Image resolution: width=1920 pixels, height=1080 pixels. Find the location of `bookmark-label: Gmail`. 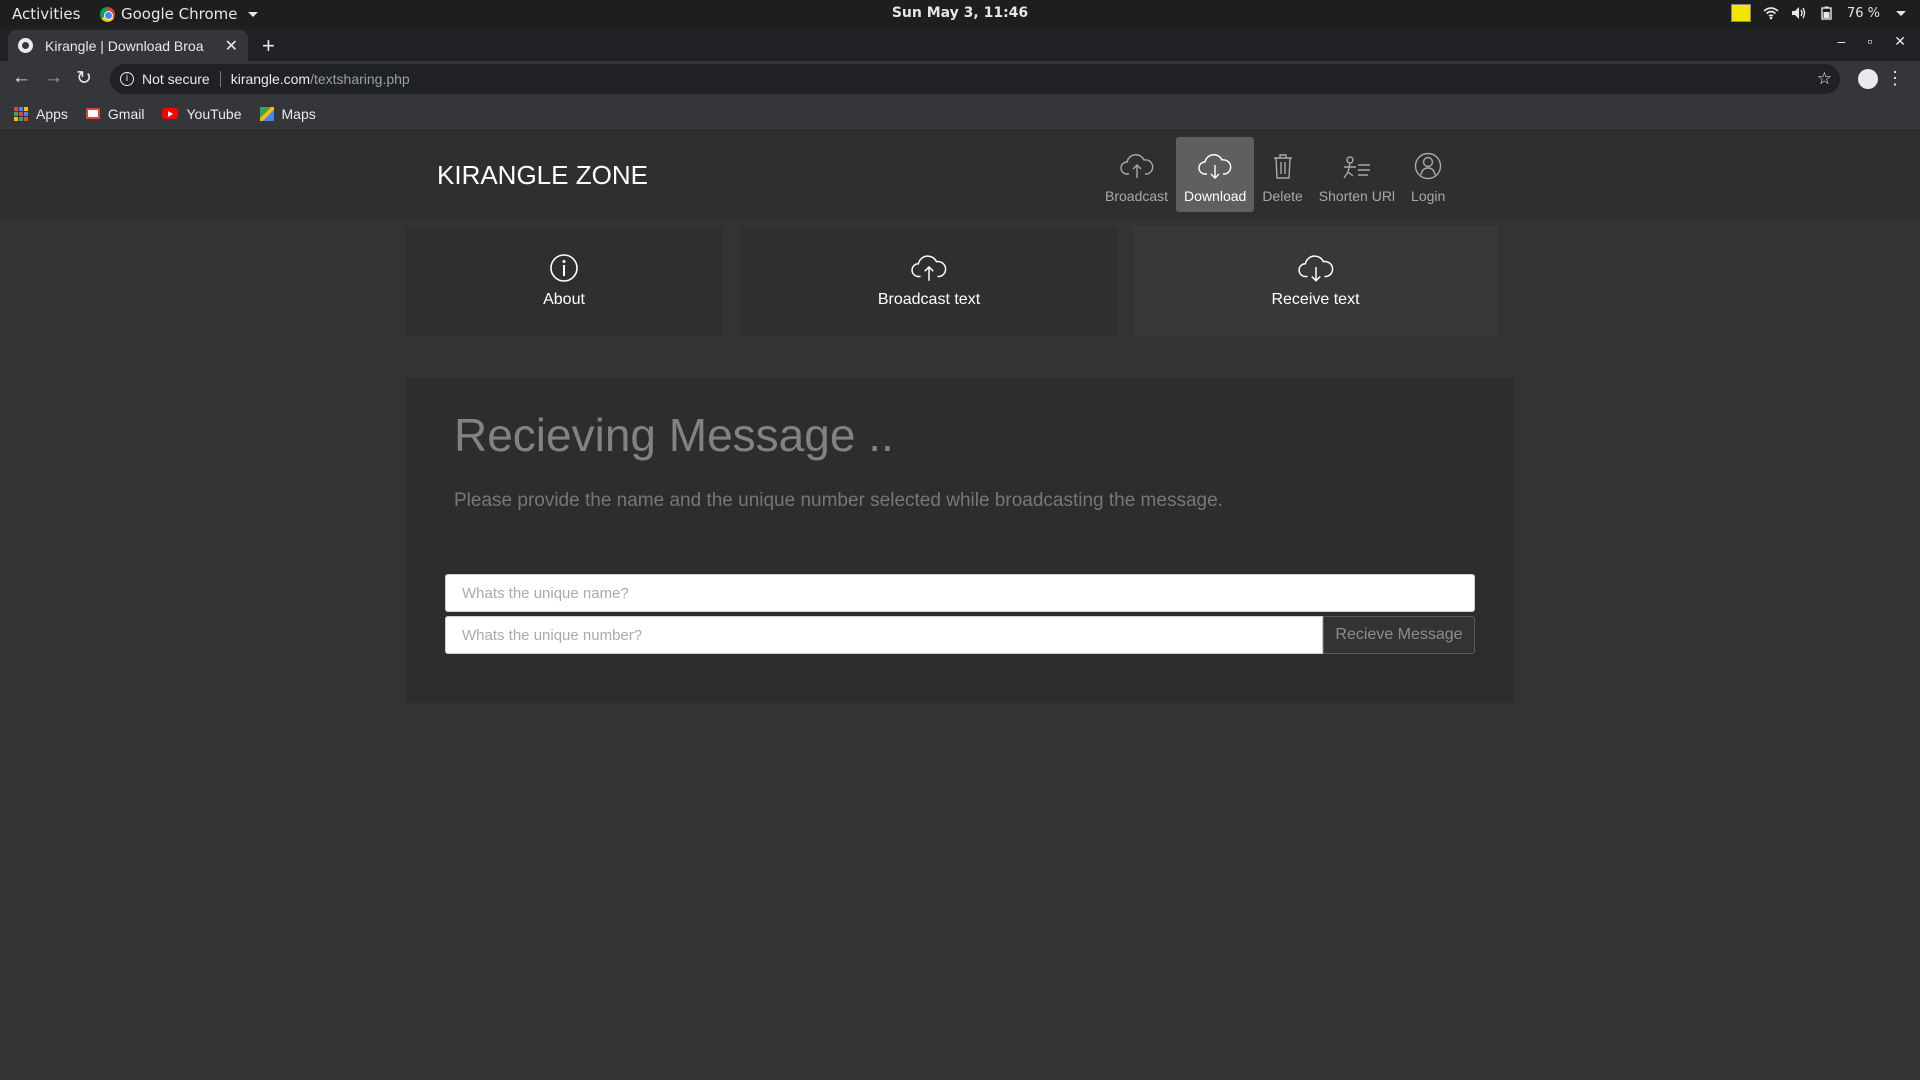

bookmark-label: Gmail is located at coordinates (126, 113).